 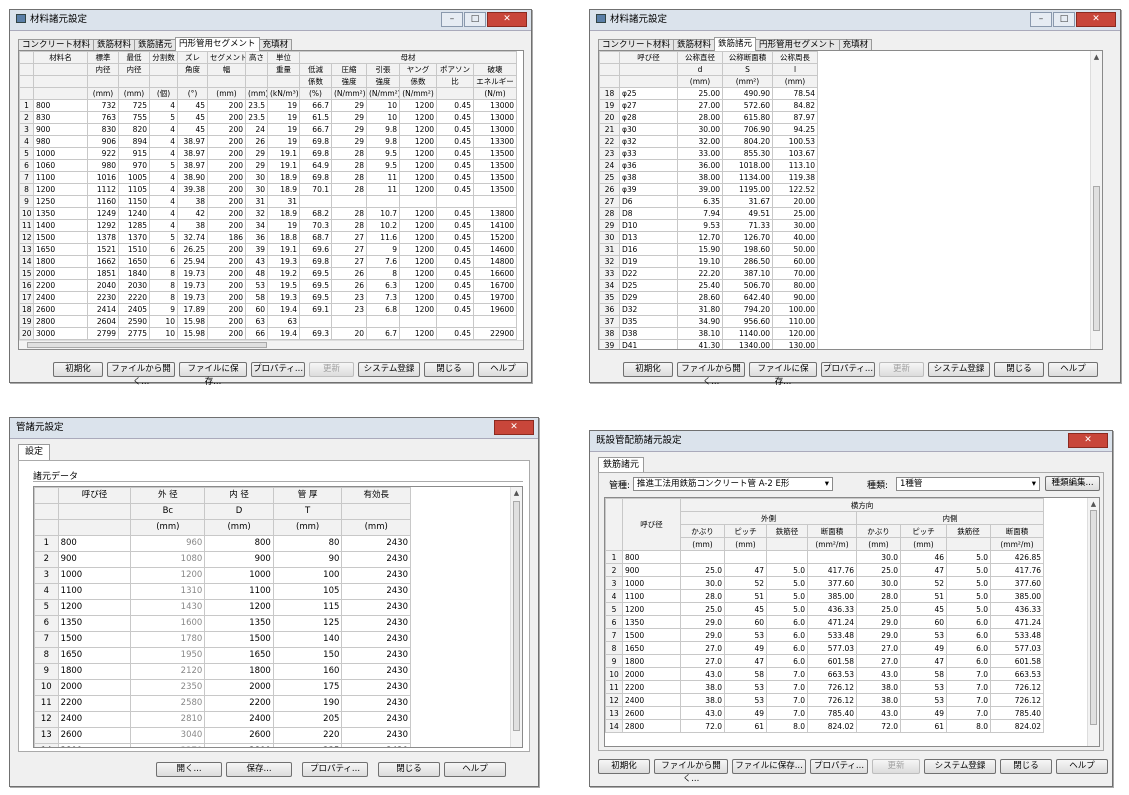 What do you see at coordinates (708, 309) in the screenshot?
I see `table-row: 36 D32 31.80 794.20 100.00` at bounding box center [708, 309].